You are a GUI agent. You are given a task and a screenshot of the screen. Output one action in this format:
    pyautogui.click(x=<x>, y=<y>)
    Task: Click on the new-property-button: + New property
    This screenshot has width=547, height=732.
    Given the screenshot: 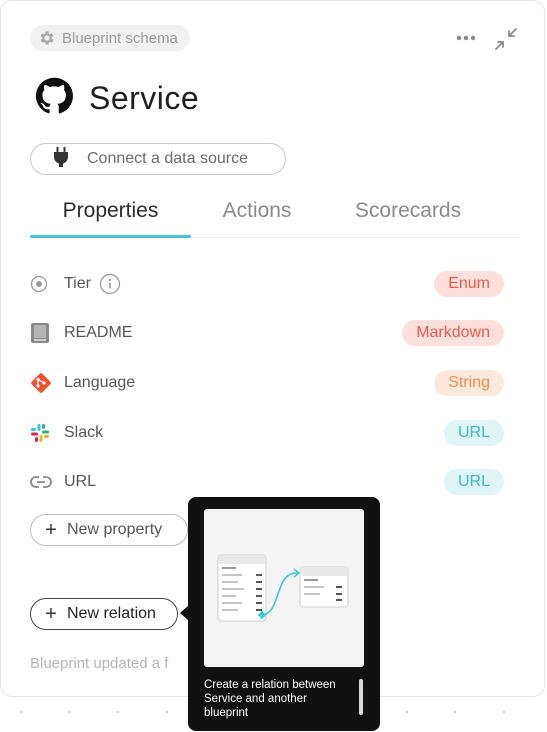 What is the action you would take?
    pyautogui.click(x=109, y=530)
    